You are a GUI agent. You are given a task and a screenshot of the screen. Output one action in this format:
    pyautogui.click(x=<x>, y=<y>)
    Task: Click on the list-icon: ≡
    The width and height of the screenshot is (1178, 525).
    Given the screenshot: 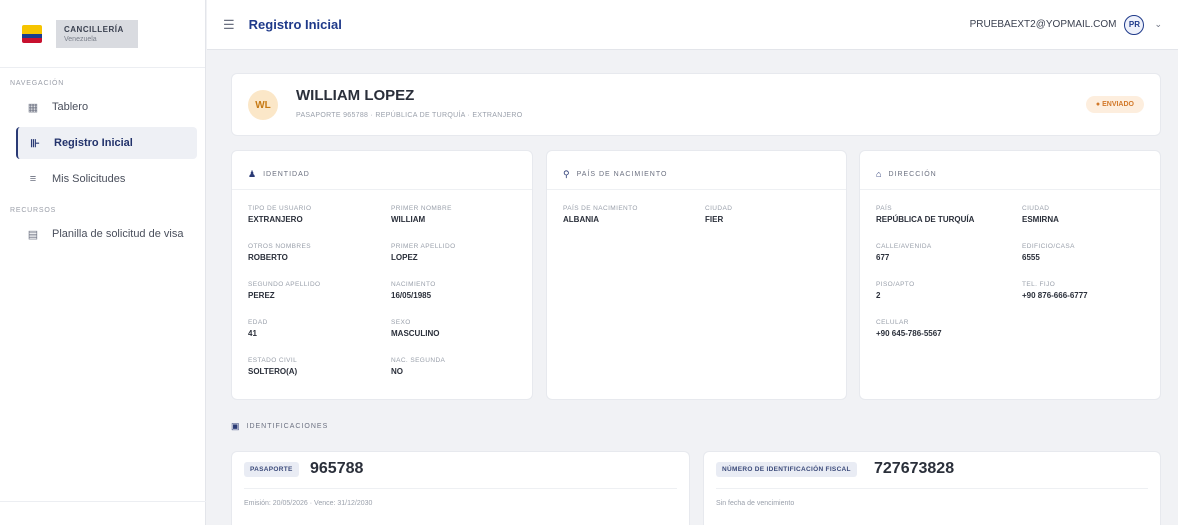 What is the action you would take?
    pyautogui.click(x=33, y=179)
    